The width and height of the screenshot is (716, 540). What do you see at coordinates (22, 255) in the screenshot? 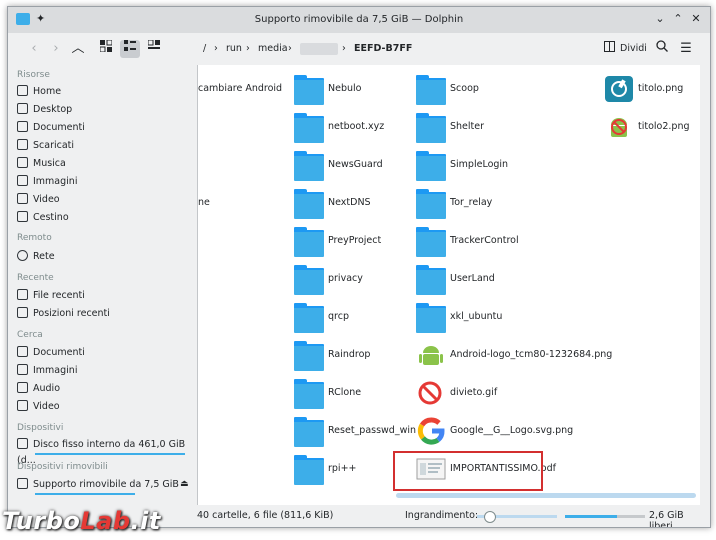
I see `network-icon` at bounding box center [22, 255].